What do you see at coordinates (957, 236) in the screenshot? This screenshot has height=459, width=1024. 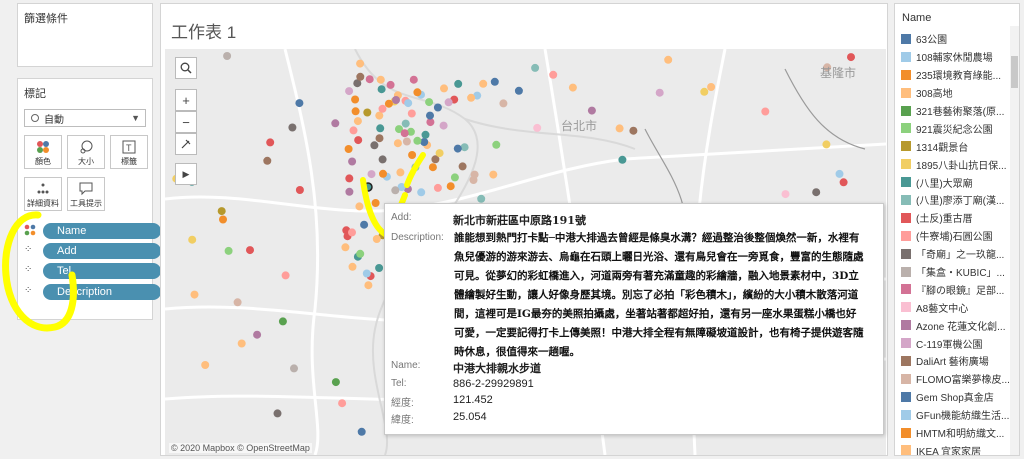 I see `legend-item: (牛寮埔)石圓公園` at bounding box center [957, 236].